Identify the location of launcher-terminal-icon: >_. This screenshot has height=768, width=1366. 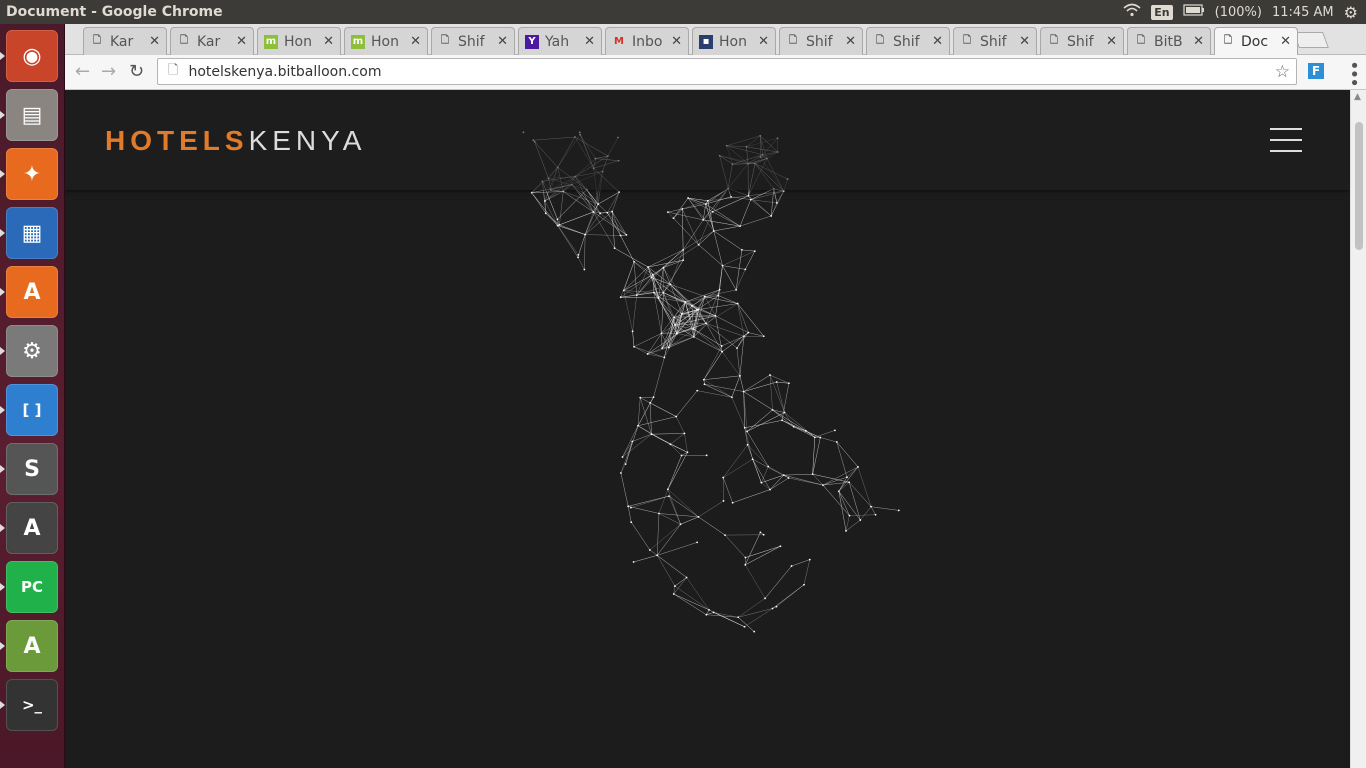
(32, 705).